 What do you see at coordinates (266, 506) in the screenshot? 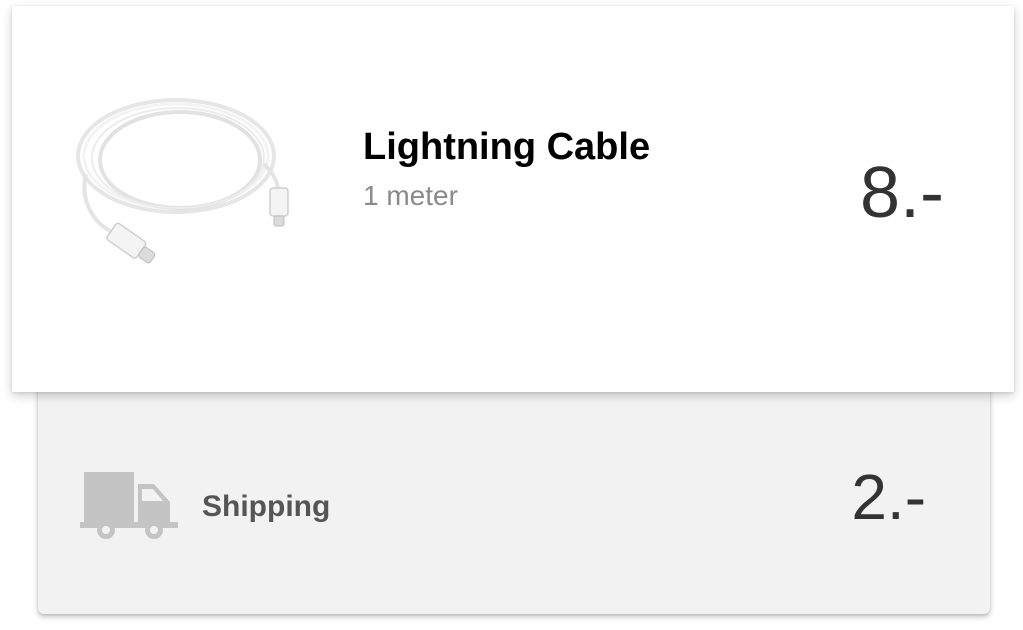
I see `shipping-label: Shipping` at bounding box center [266, 506].